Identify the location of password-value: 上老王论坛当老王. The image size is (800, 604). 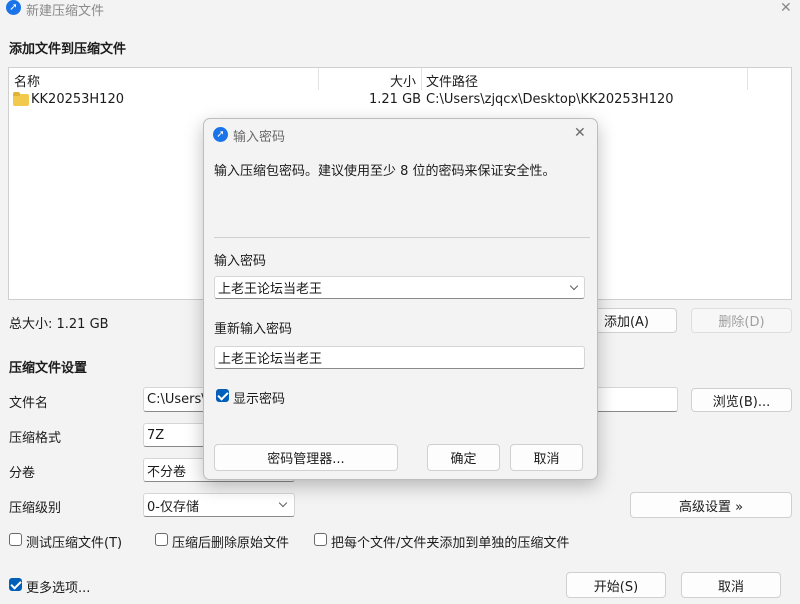
(270, 289).